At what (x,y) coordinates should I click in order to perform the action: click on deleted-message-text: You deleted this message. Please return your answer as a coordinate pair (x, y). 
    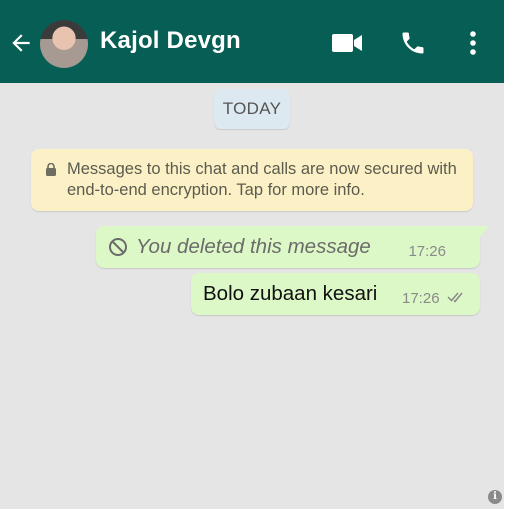
    Looking at the image, I should click on (253, 246).